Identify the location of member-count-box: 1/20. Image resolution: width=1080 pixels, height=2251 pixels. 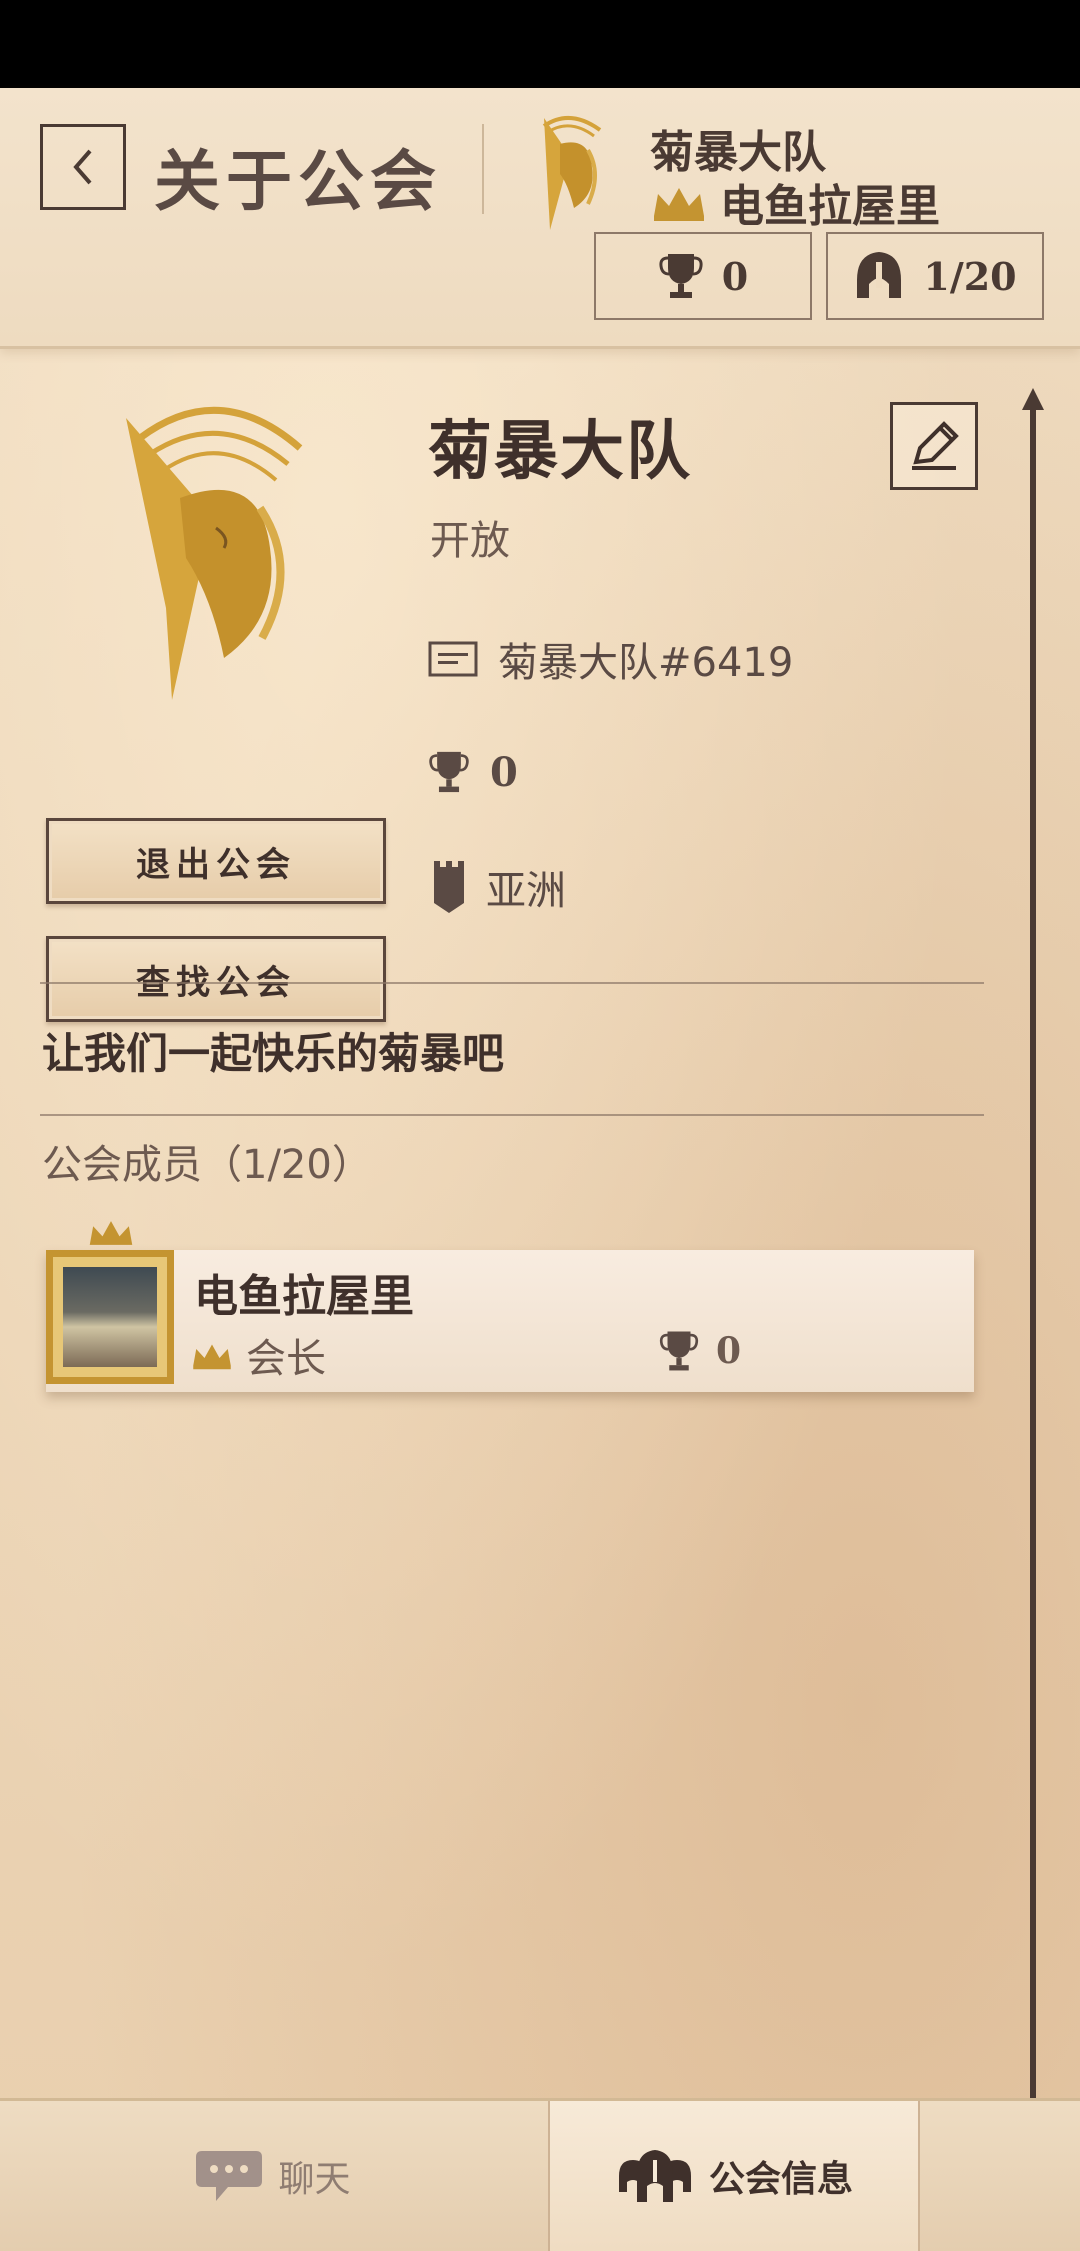
(935, 276).